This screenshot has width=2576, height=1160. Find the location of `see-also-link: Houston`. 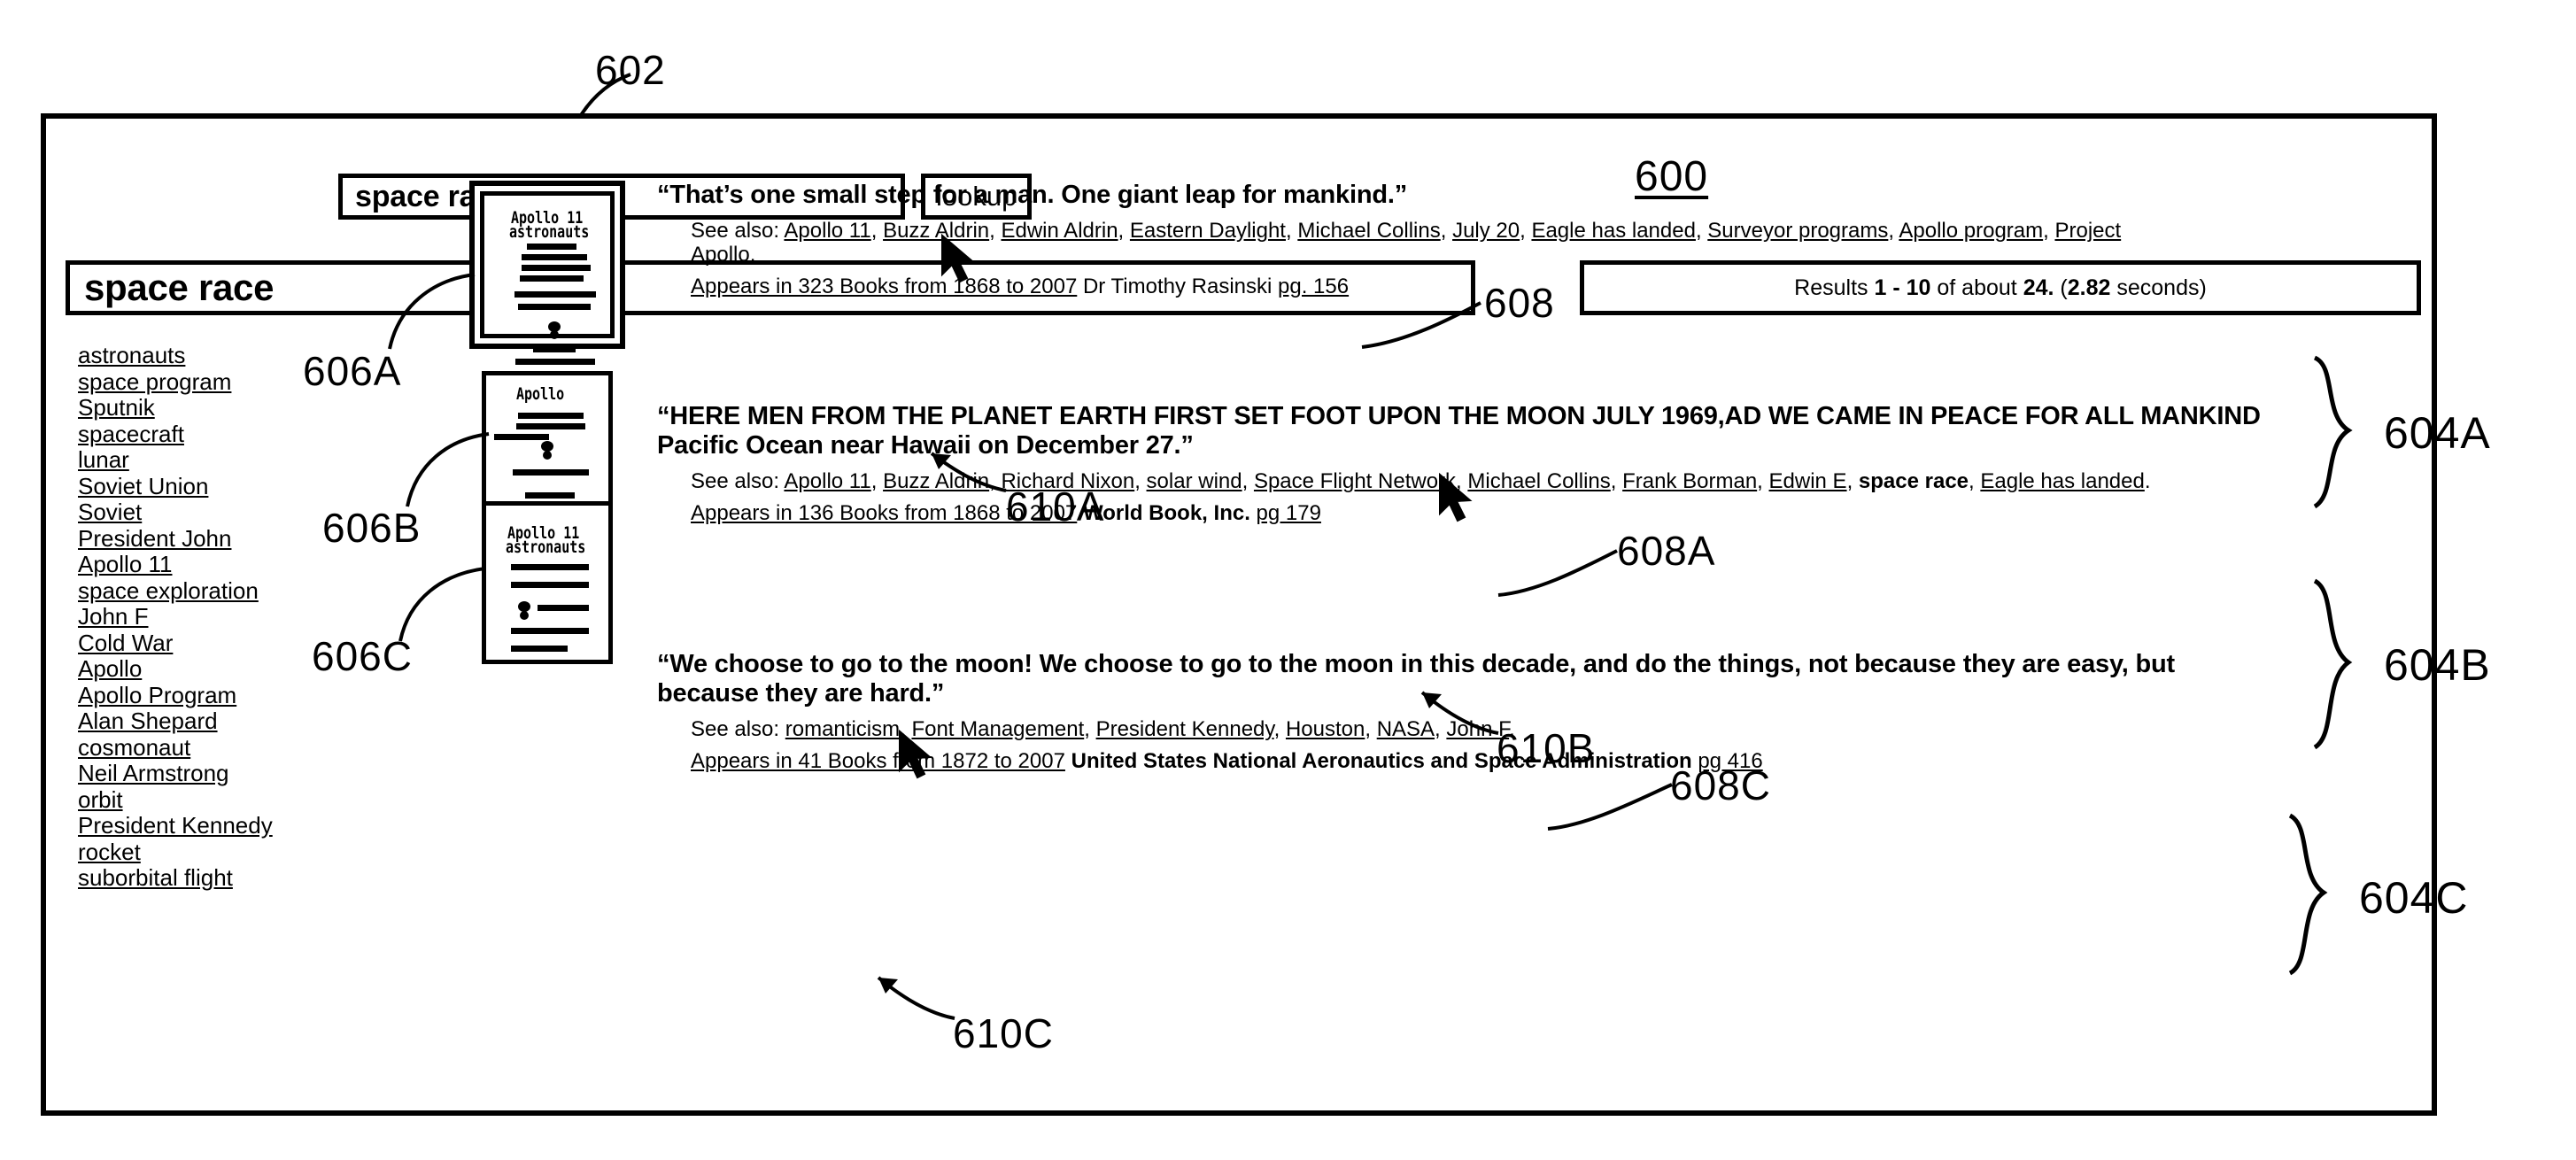

see-also-link: Houston is located at coordinates (1325, 729).